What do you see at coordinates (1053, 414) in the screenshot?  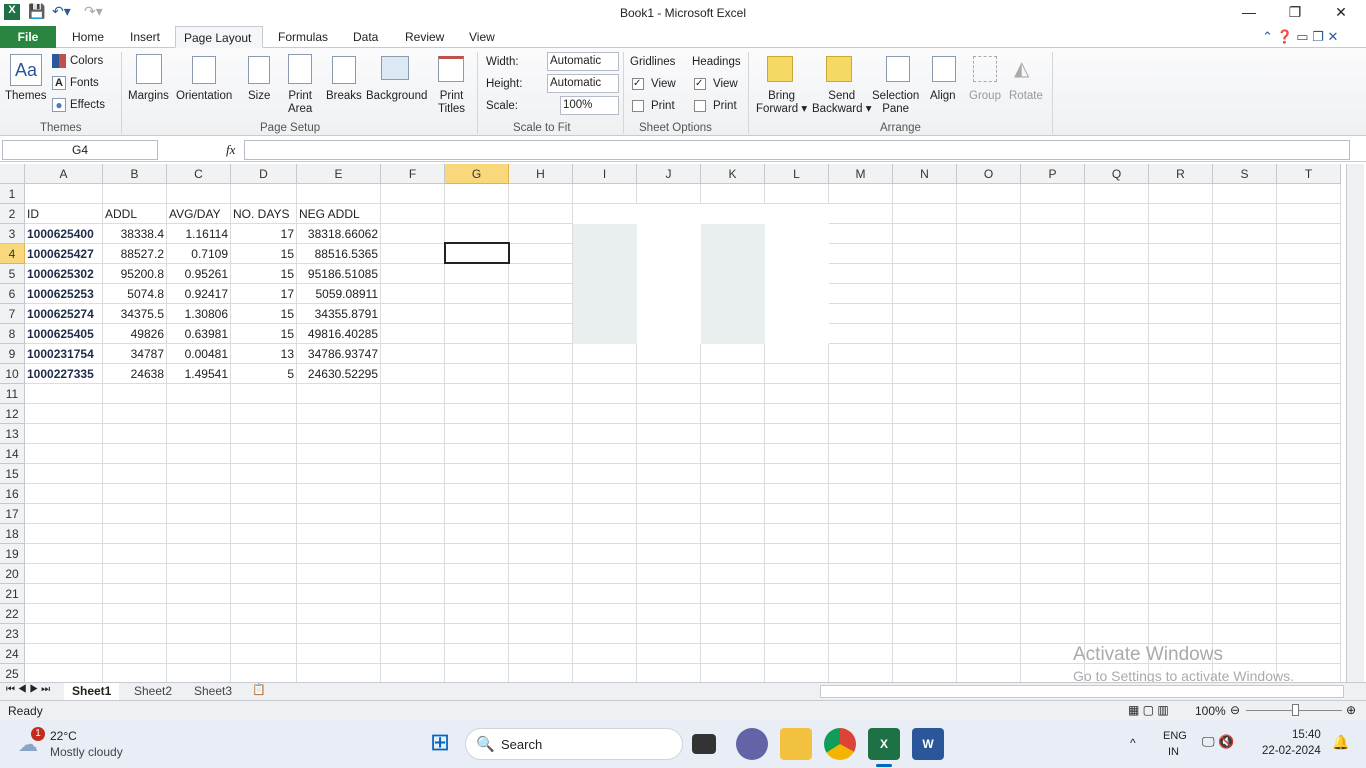 I see `cell-P12` at bounding box center [1053, 414].